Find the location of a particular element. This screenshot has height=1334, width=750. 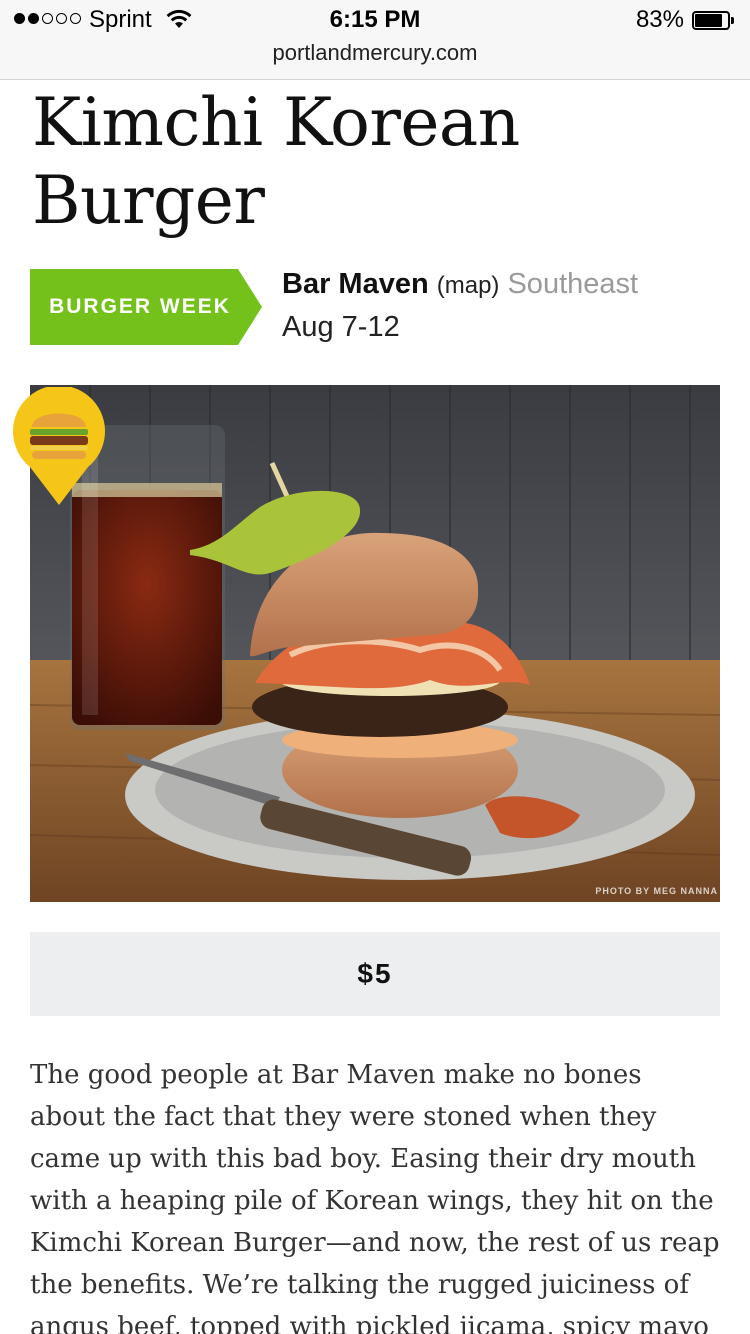

tag-label: BURGER WEEK is located at coordinates (140, 306).